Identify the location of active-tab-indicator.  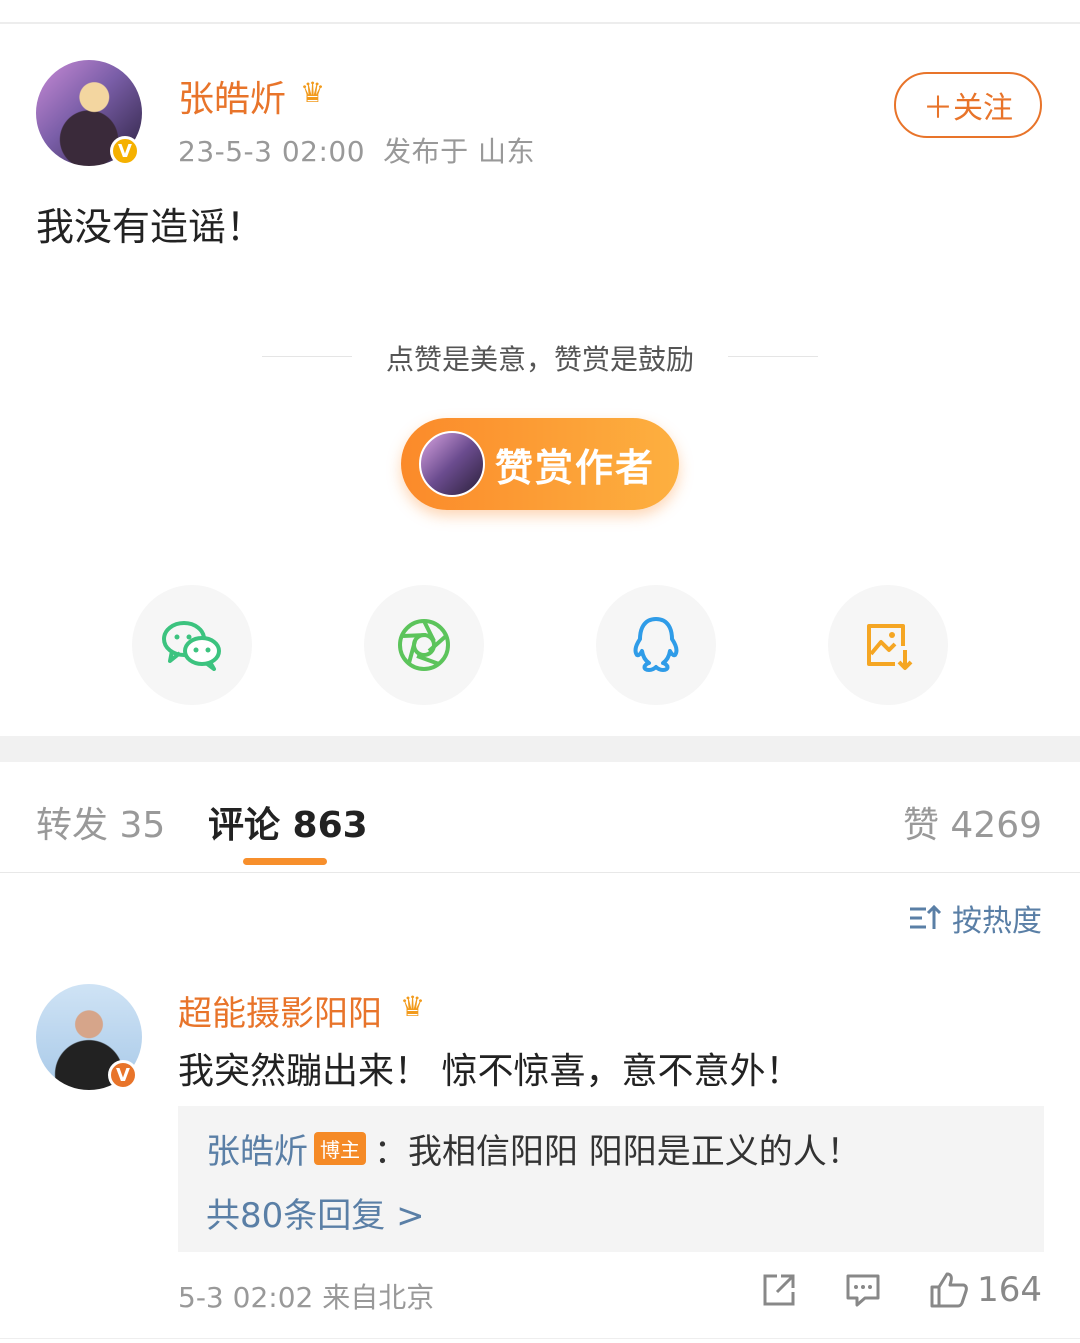
(285, 861).